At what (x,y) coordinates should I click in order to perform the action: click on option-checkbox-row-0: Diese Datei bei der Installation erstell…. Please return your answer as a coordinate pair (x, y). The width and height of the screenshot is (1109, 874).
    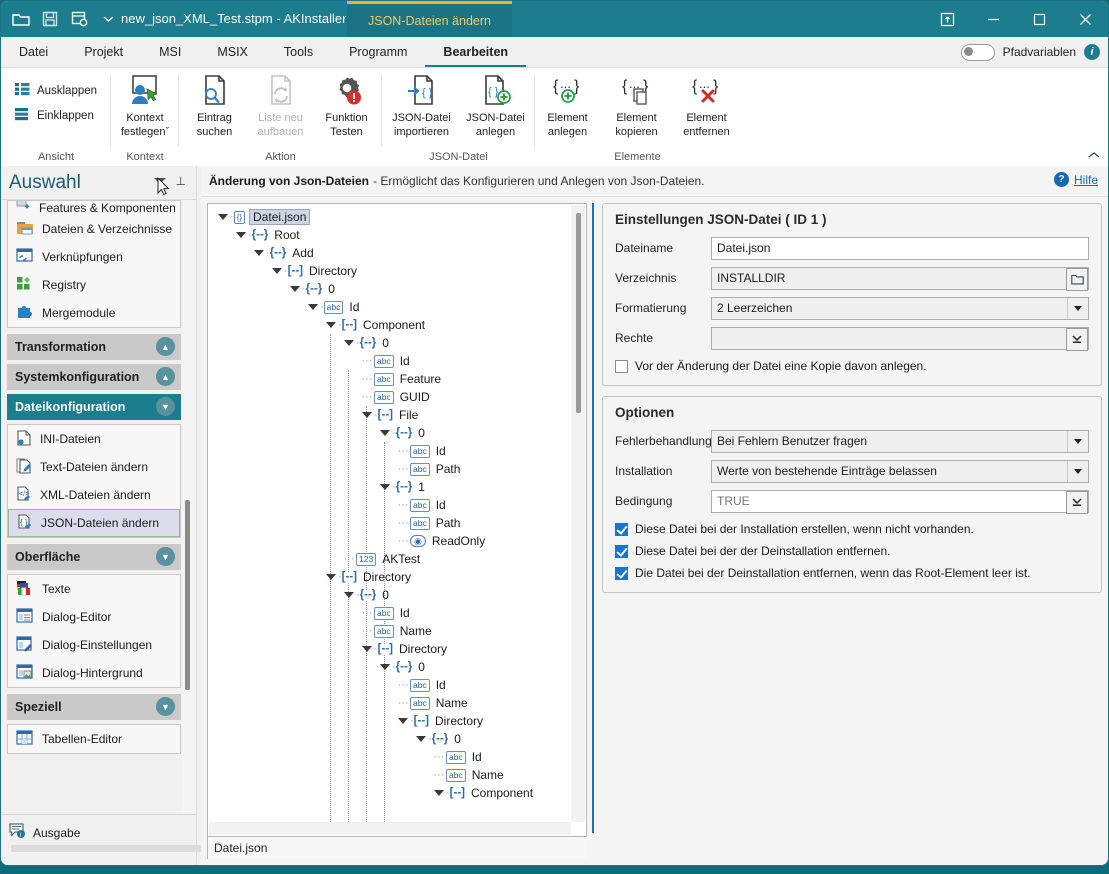
    Looking at the image, I should click on (852, 529).